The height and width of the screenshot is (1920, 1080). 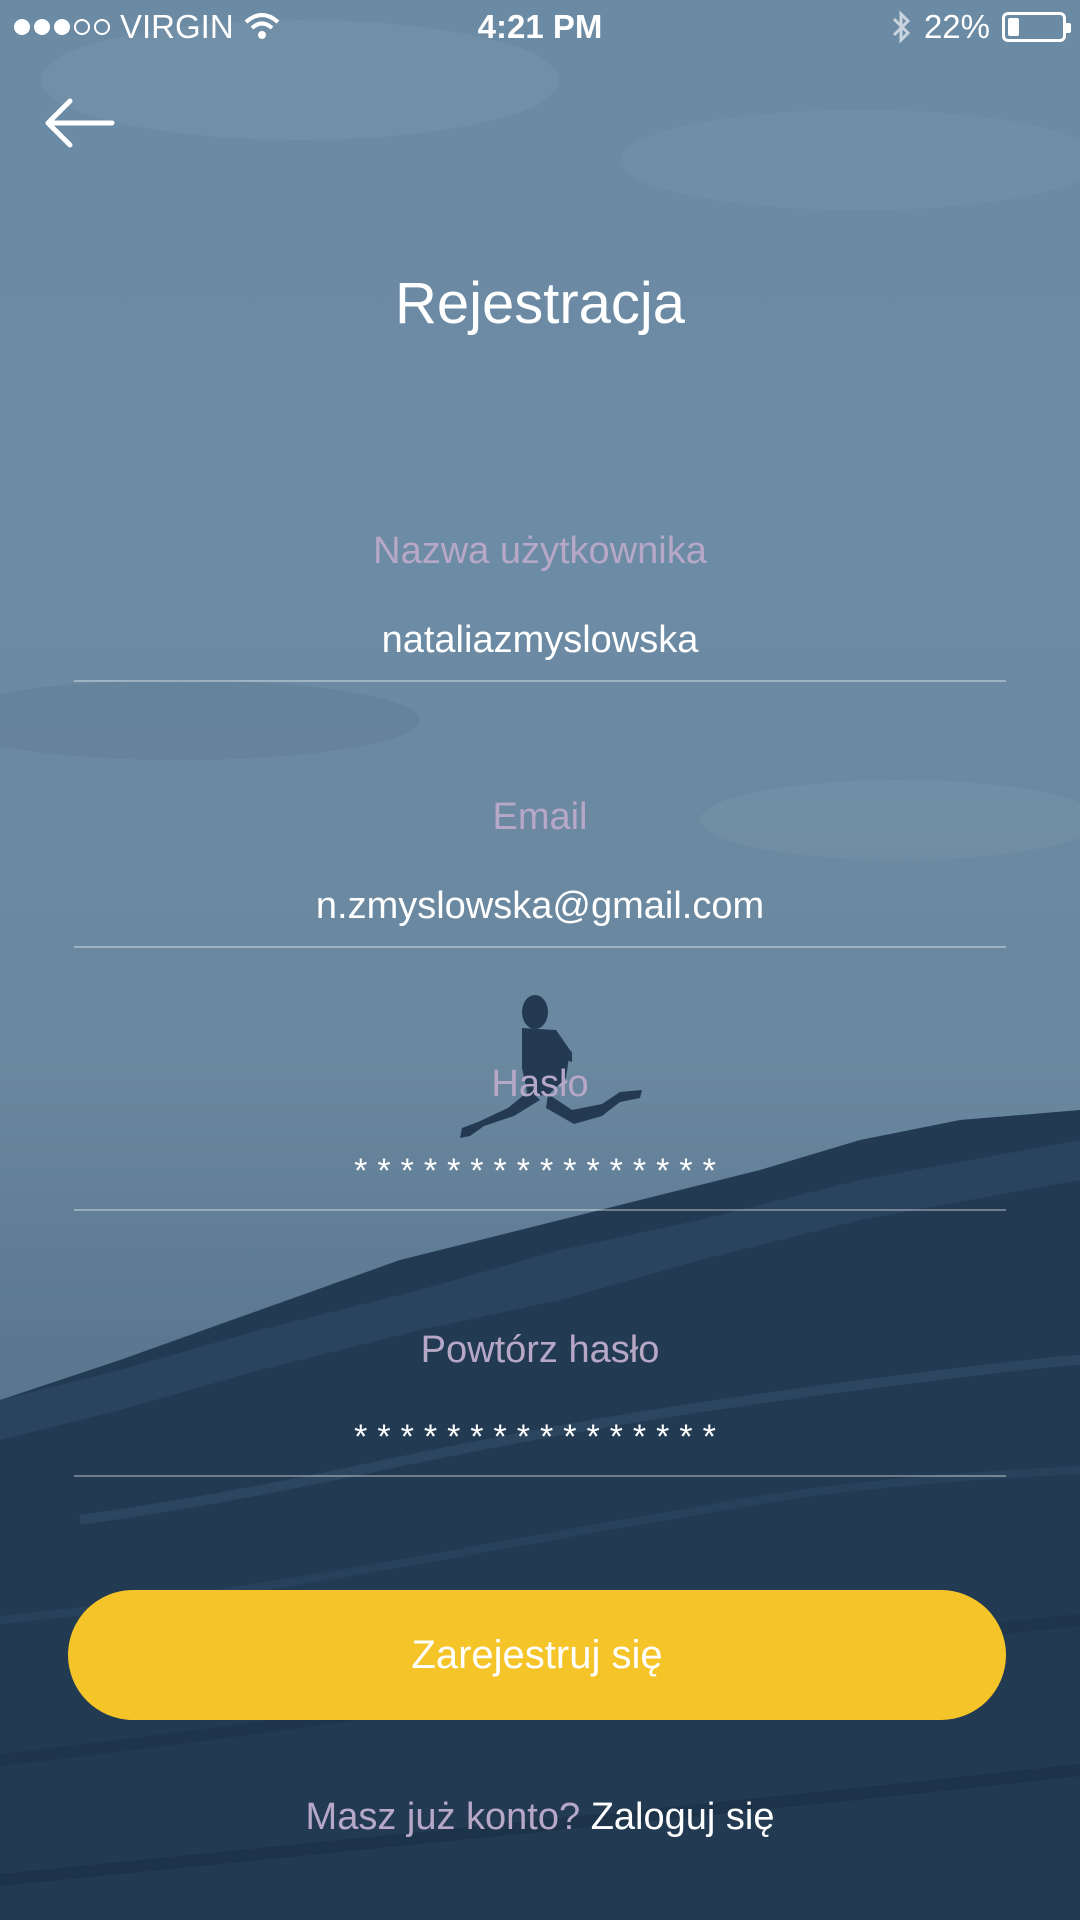 I want to click on username-input: nataliazmyslowska, so click(x=540, y=640).